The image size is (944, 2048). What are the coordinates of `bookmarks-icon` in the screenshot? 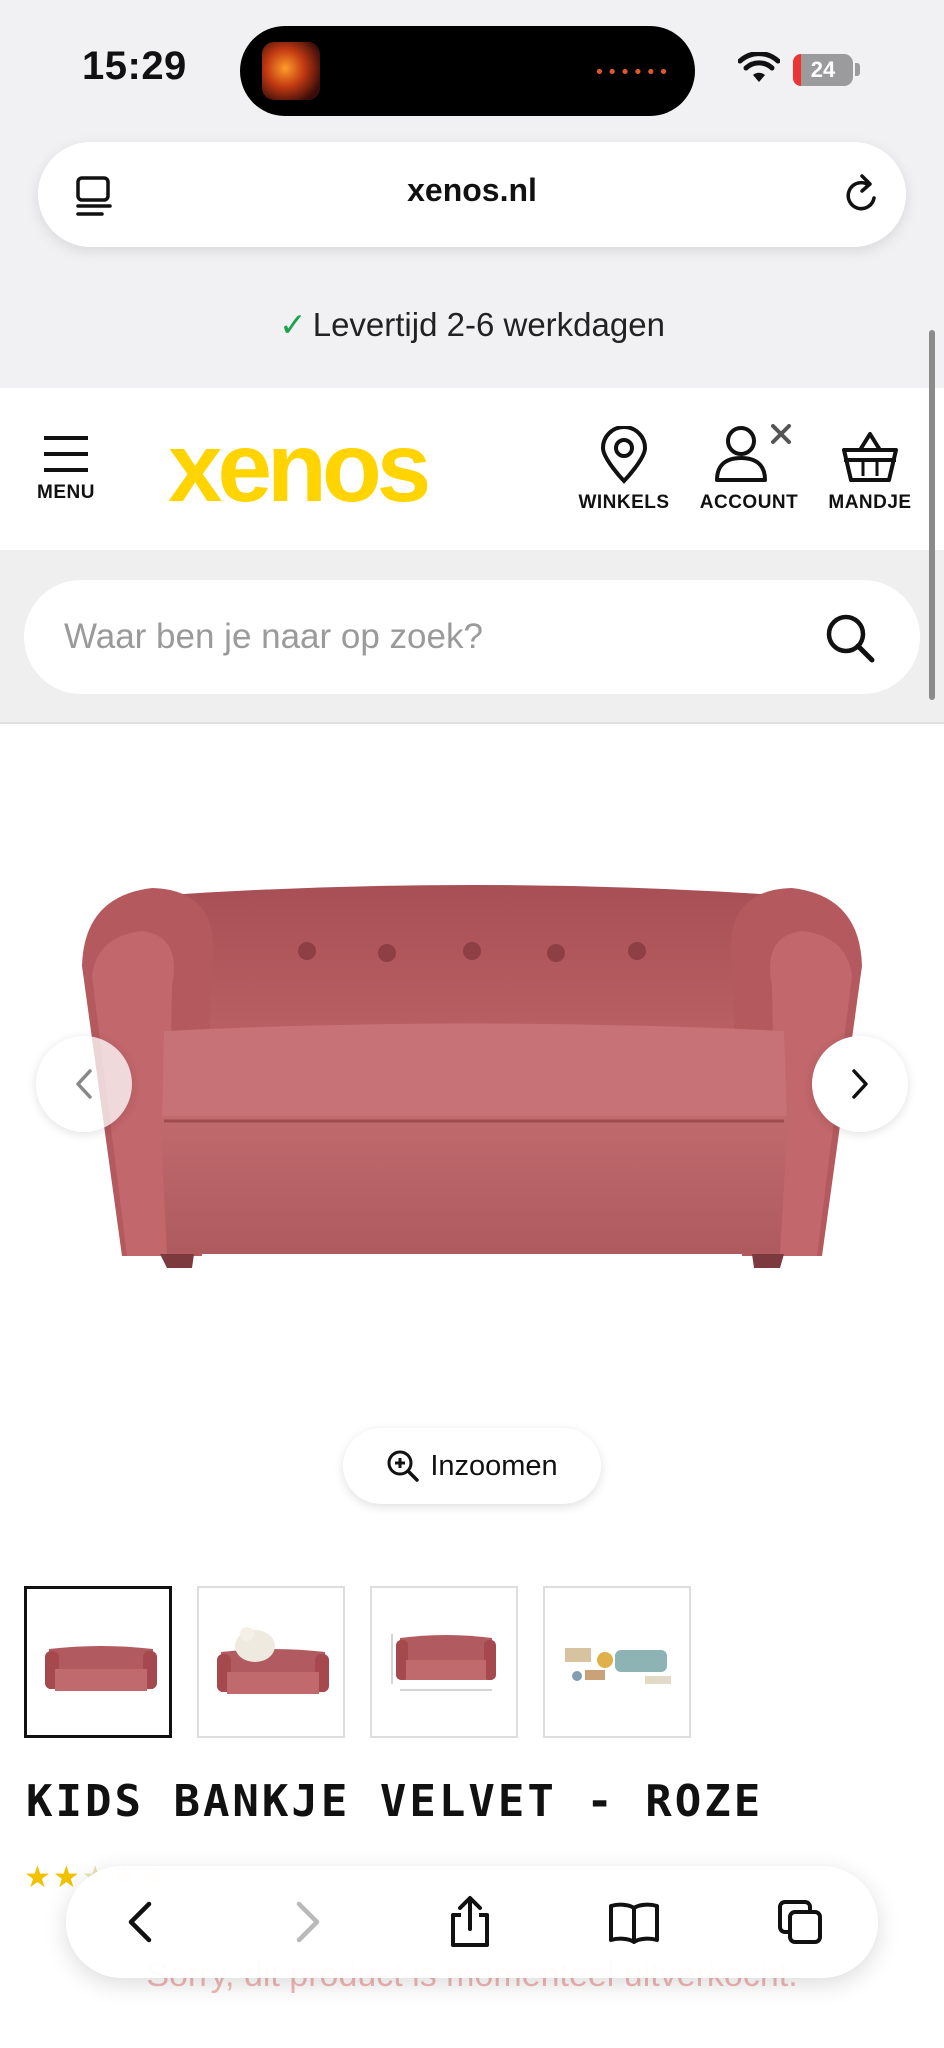 It's located at (634, 1923).